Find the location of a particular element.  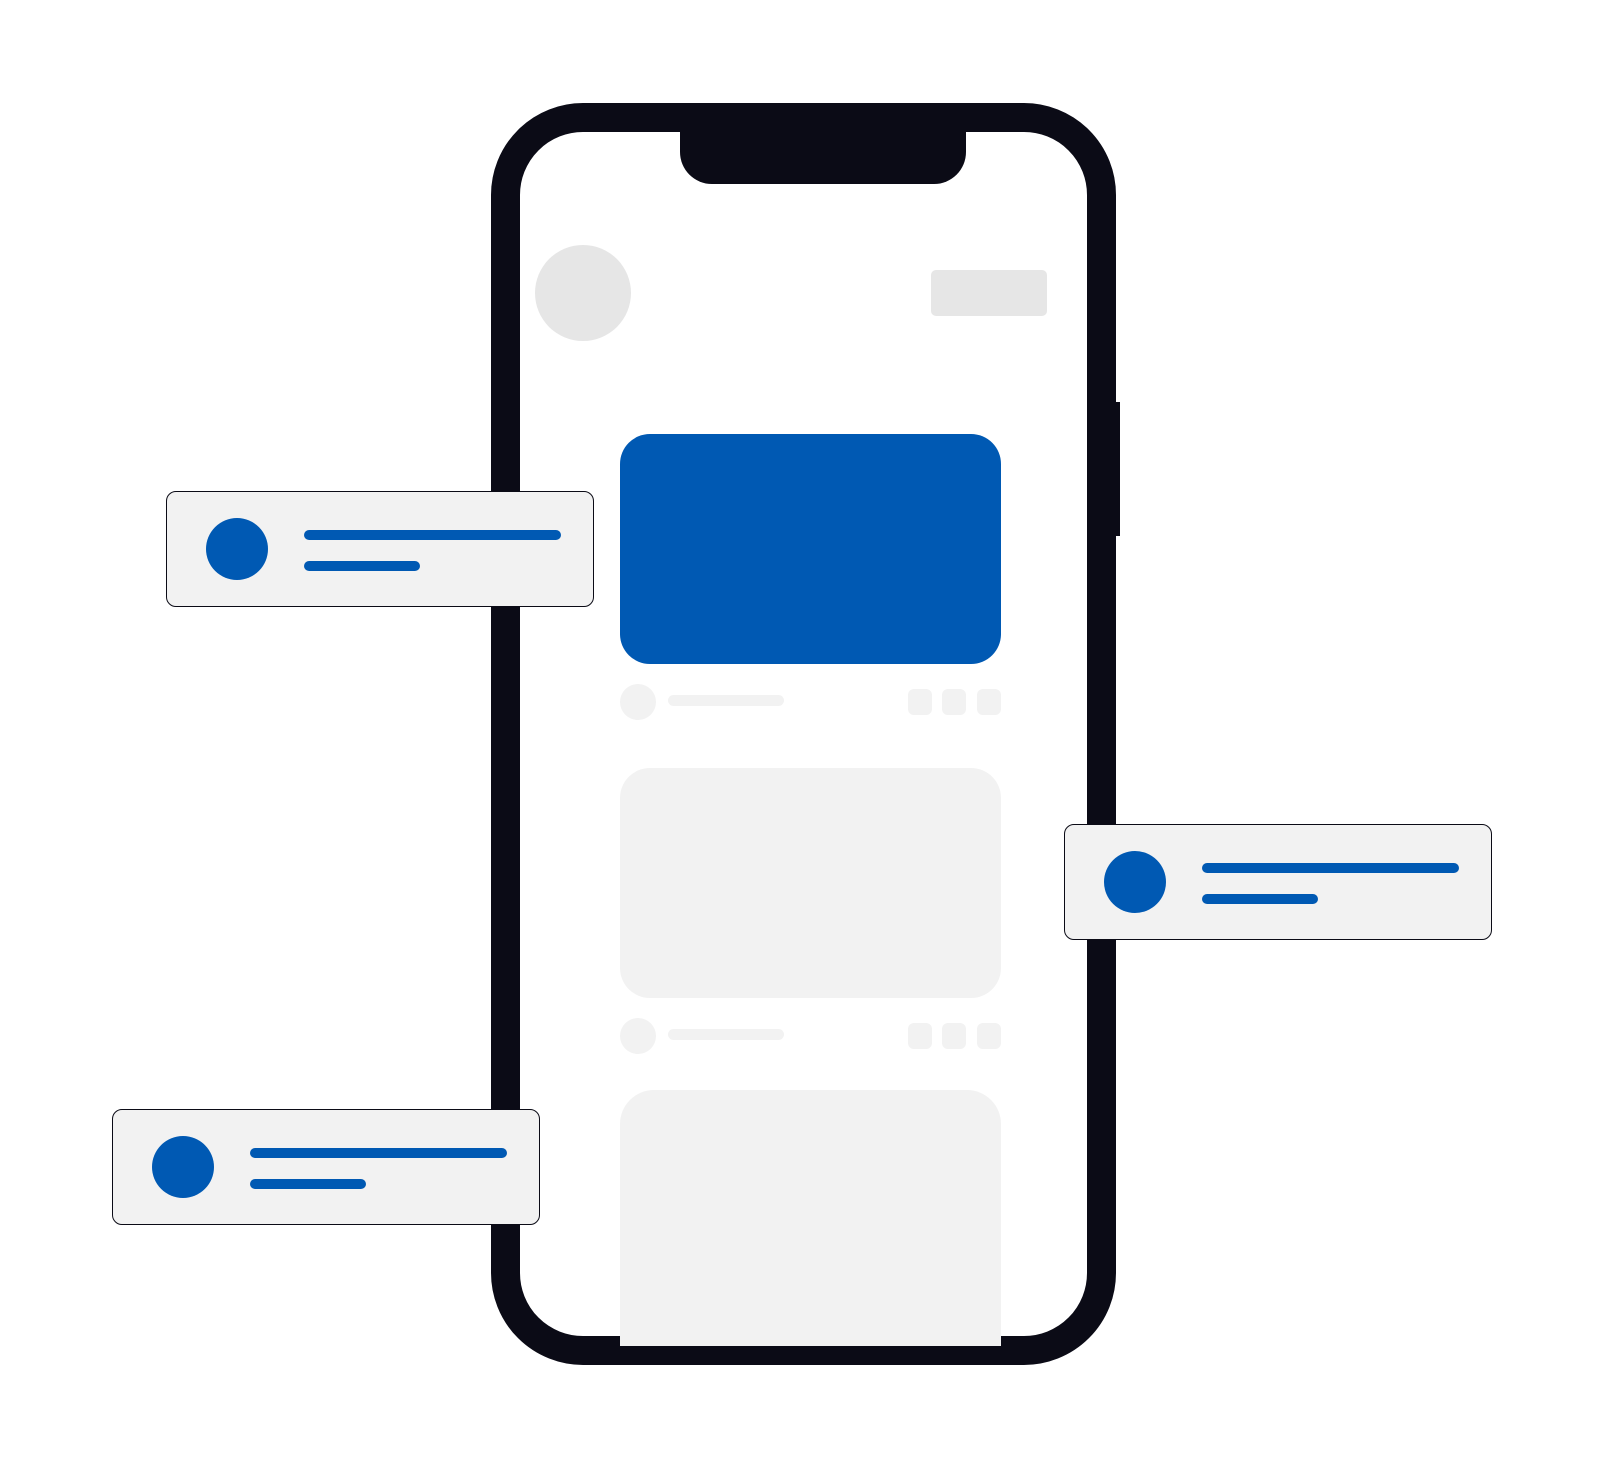

post-1-author-line is located at coordinates (726, 700).